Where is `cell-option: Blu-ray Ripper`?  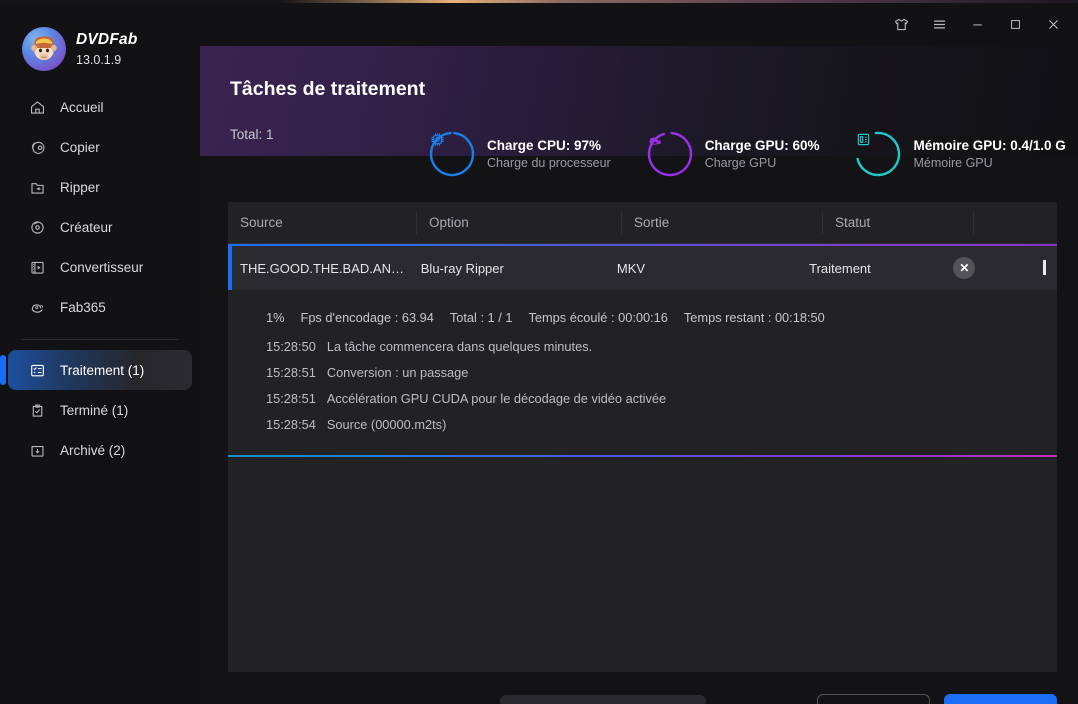 cell-option: Blu-ray Ripper is located at coordinates (462, 268).